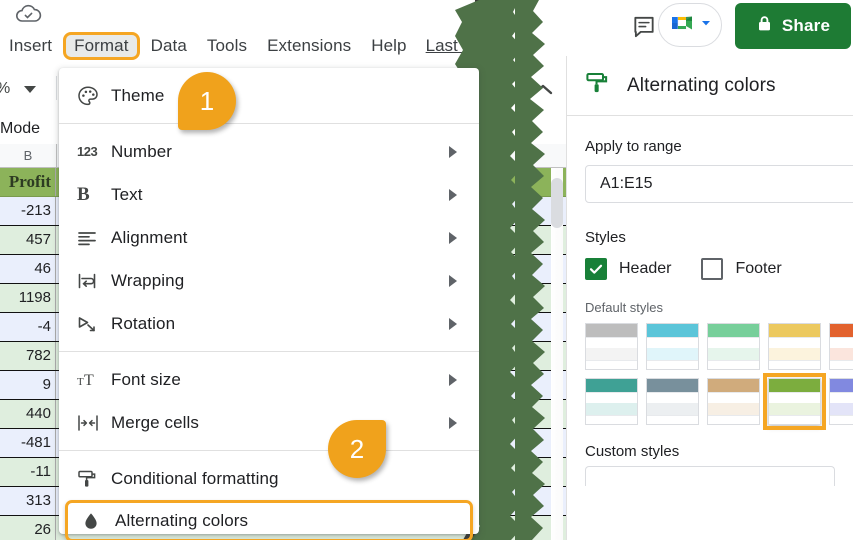  Describe the element at coordinates (269, 520) in the screenshot. I see `menu-item-alternating-colors: Alternating colors` at that location.